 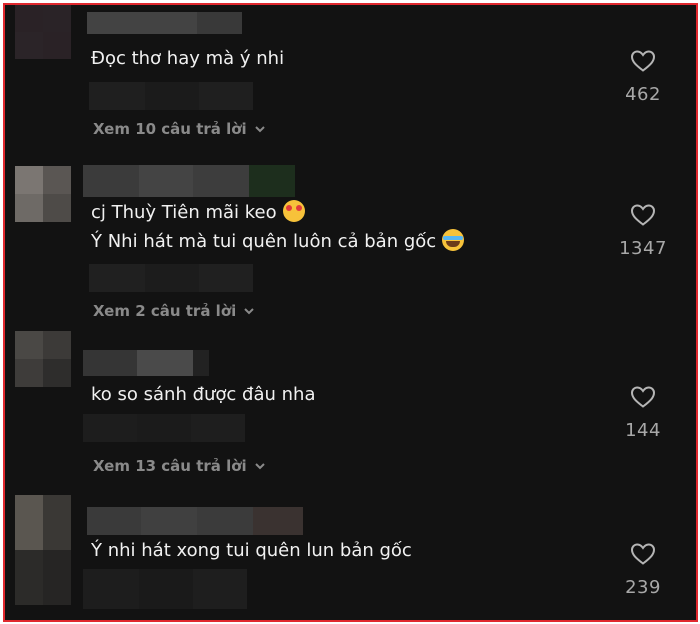 I want to click on comment-text: ko so sánh được đâu nha, so click(x=203, y=394).